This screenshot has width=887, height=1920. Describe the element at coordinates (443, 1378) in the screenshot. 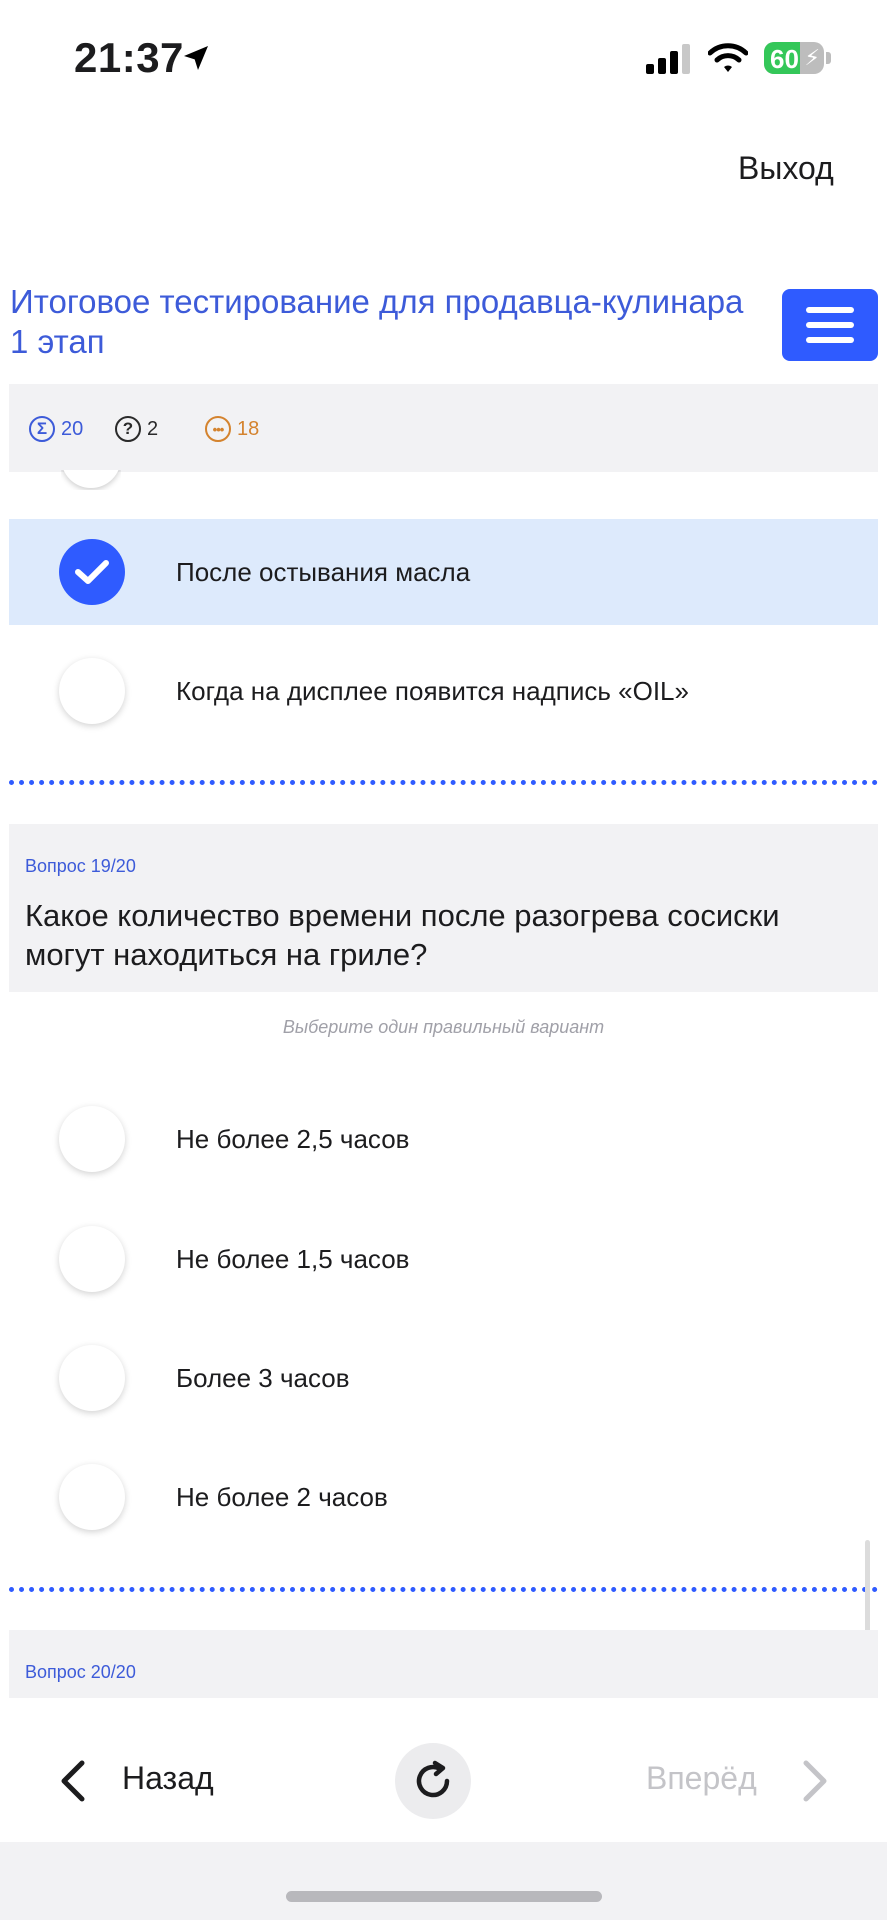

I see `answer-option: Более 3 часов` at that location.